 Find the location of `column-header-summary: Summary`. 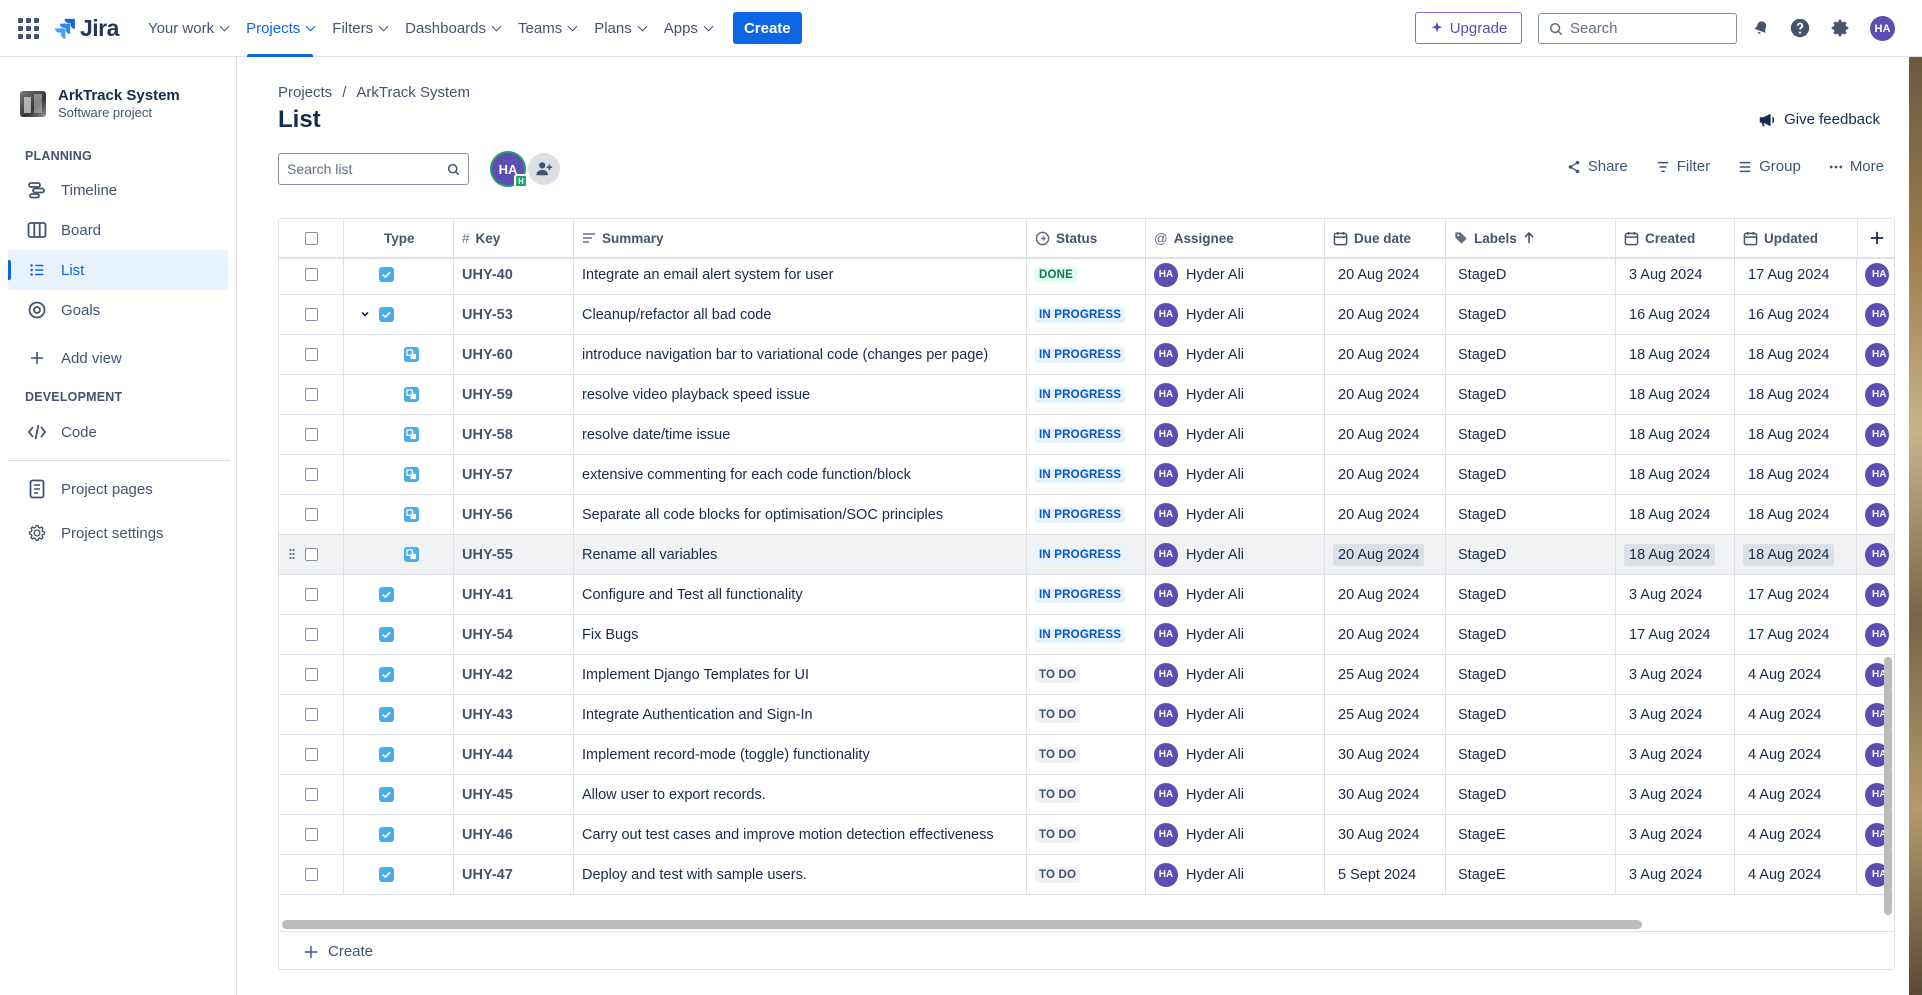

column-header-summary: Summary is located at coordinates (800, 238).